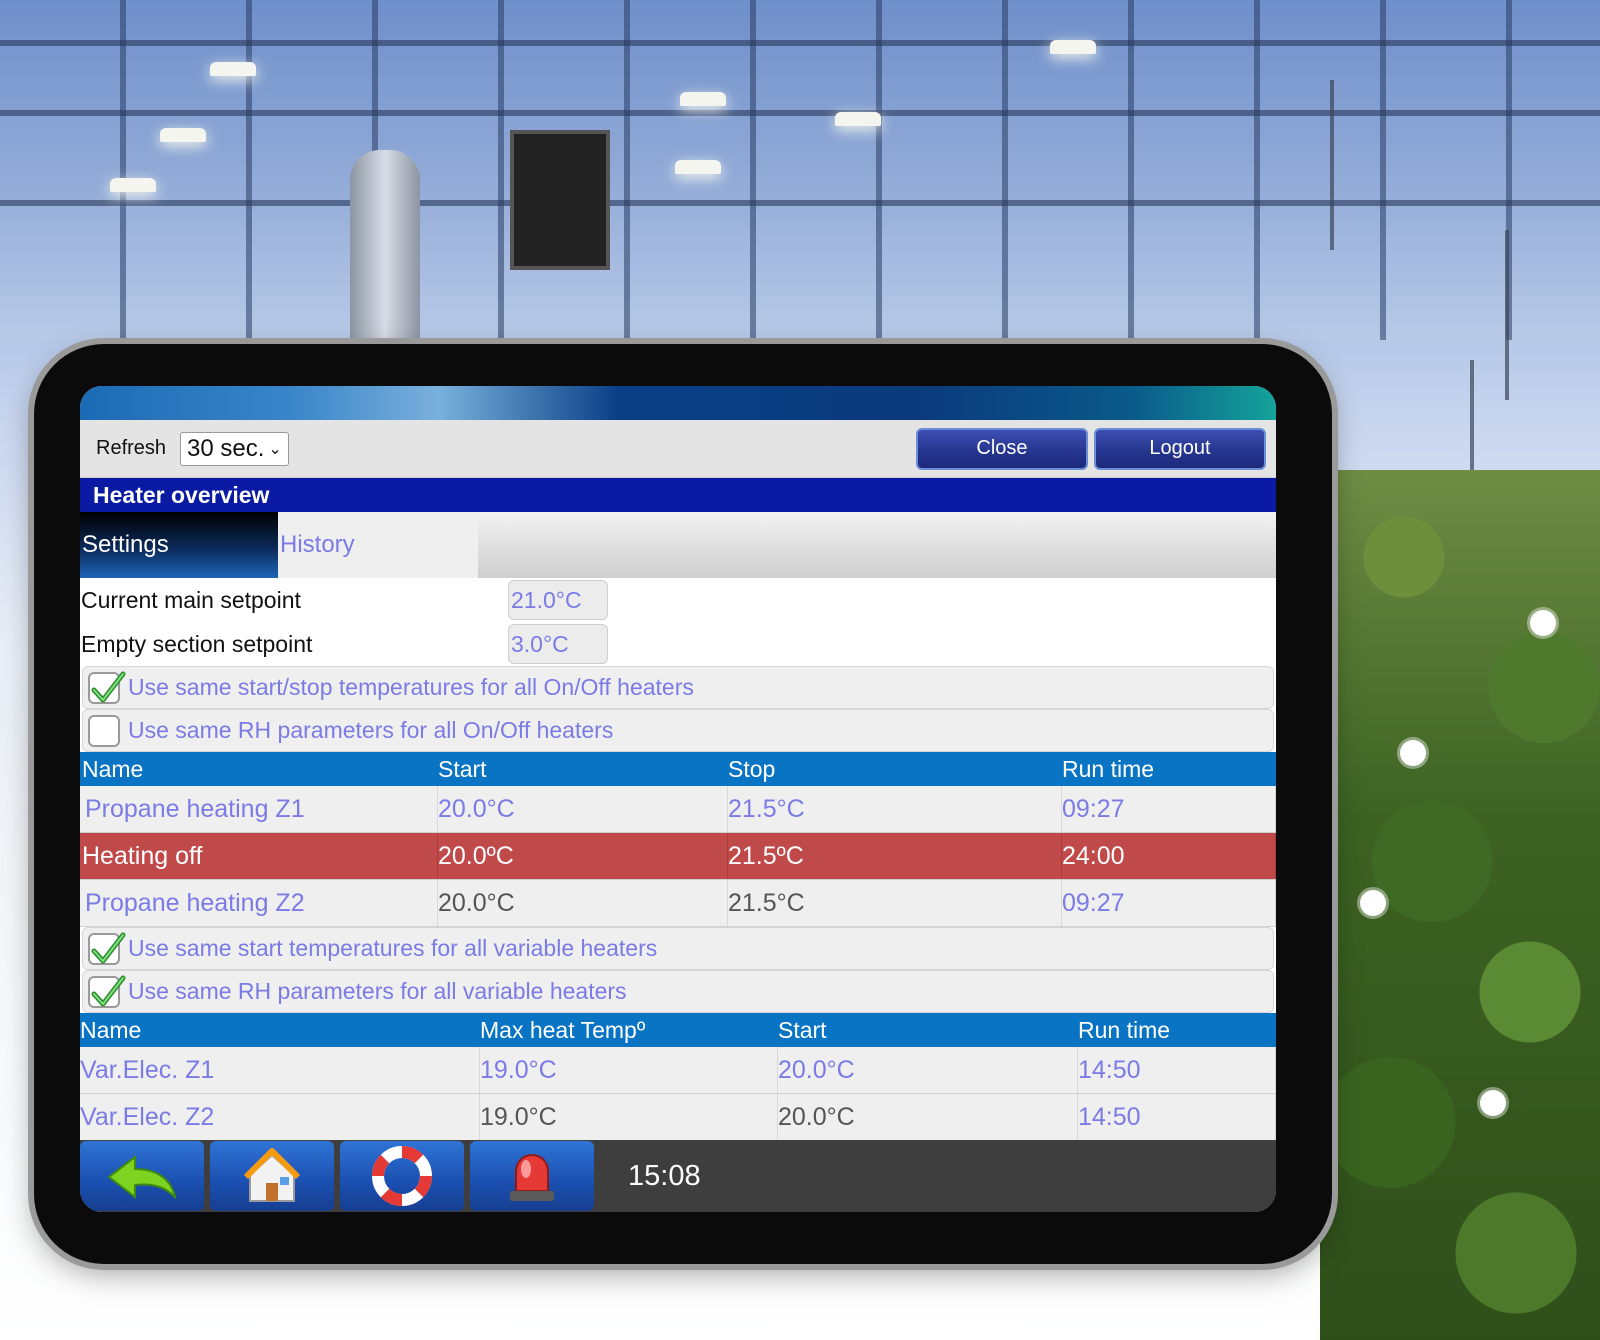  I want to click on tab-bar: Settings History, so click(678, 545).